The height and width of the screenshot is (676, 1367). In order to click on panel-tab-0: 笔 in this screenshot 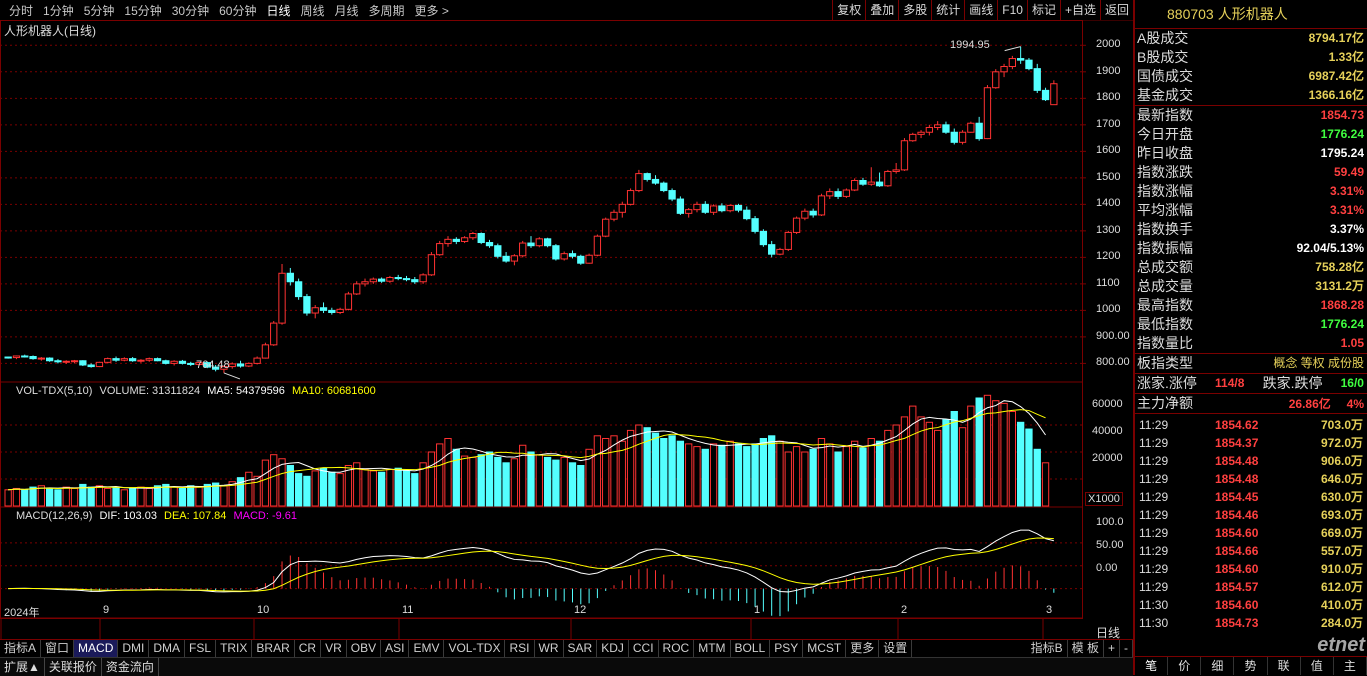, I will do `click(1152, 666)`.